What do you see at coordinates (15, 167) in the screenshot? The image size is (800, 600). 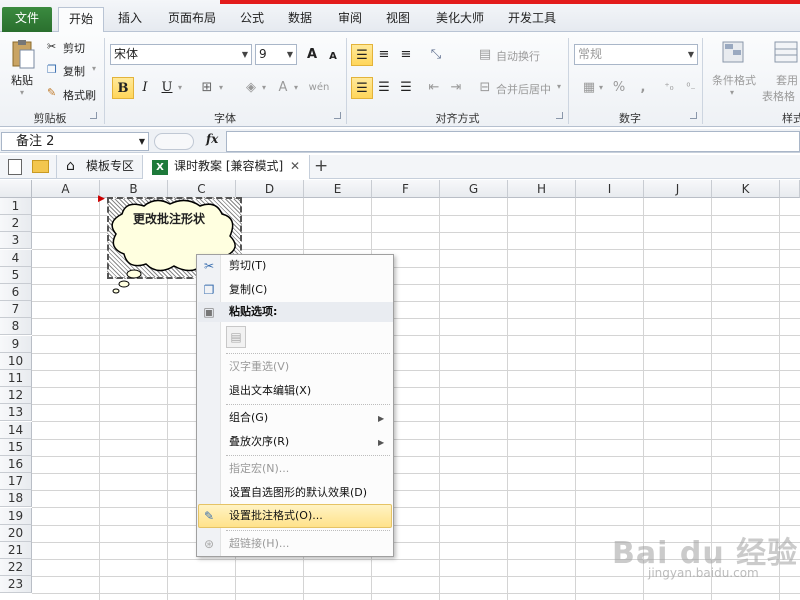 I see `new-file-icon` at bounding box center [15, 167].